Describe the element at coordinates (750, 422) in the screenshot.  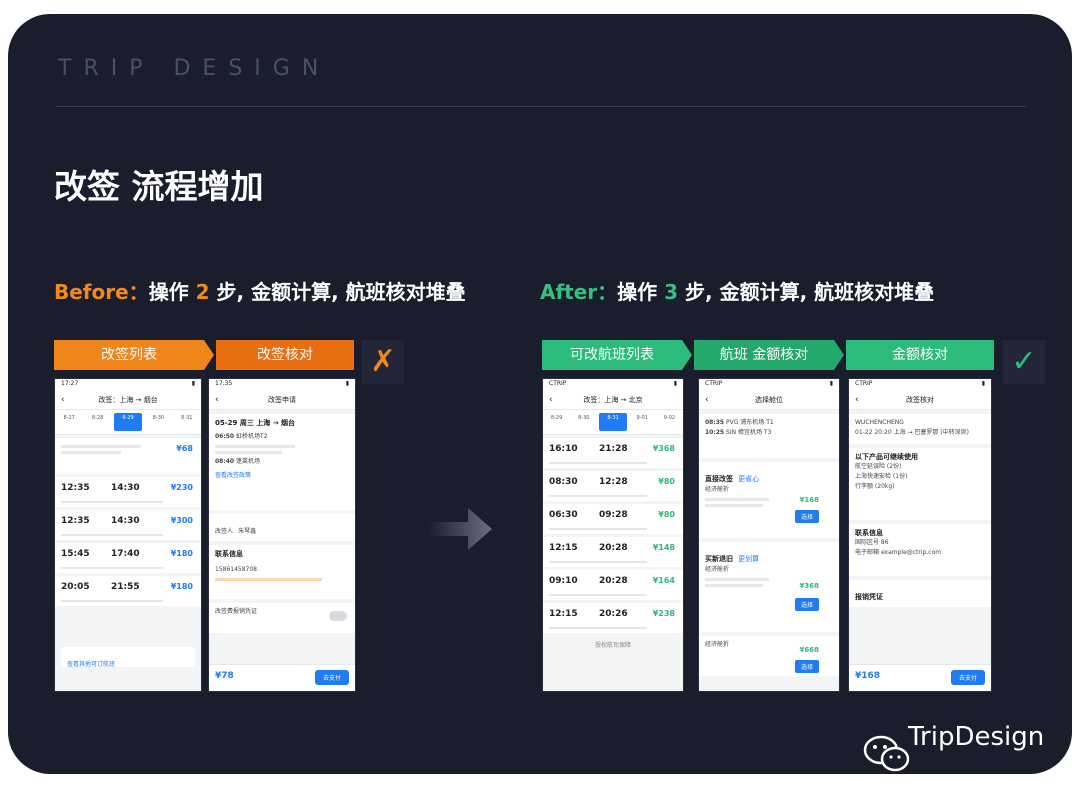
I see `dep-airport: PVG 浦东机场 T1` at that location.